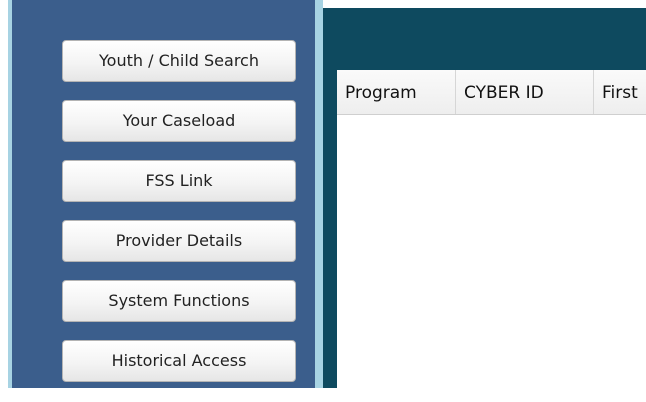 This screenshot has width=646, height=402. Describe the element at coordinates (179, 241) in the screenshot. I see `provider-details-button: Provider Details` at that location.